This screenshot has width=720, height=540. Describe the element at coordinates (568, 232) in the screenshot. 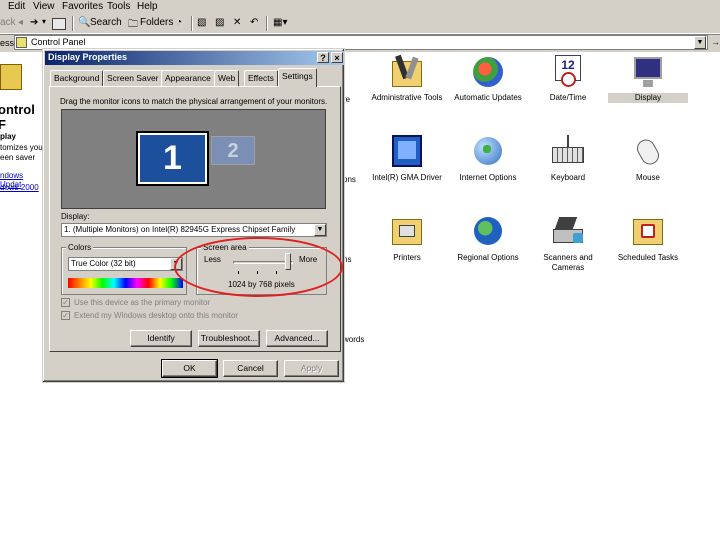

I see `scanner-icon` at that location.